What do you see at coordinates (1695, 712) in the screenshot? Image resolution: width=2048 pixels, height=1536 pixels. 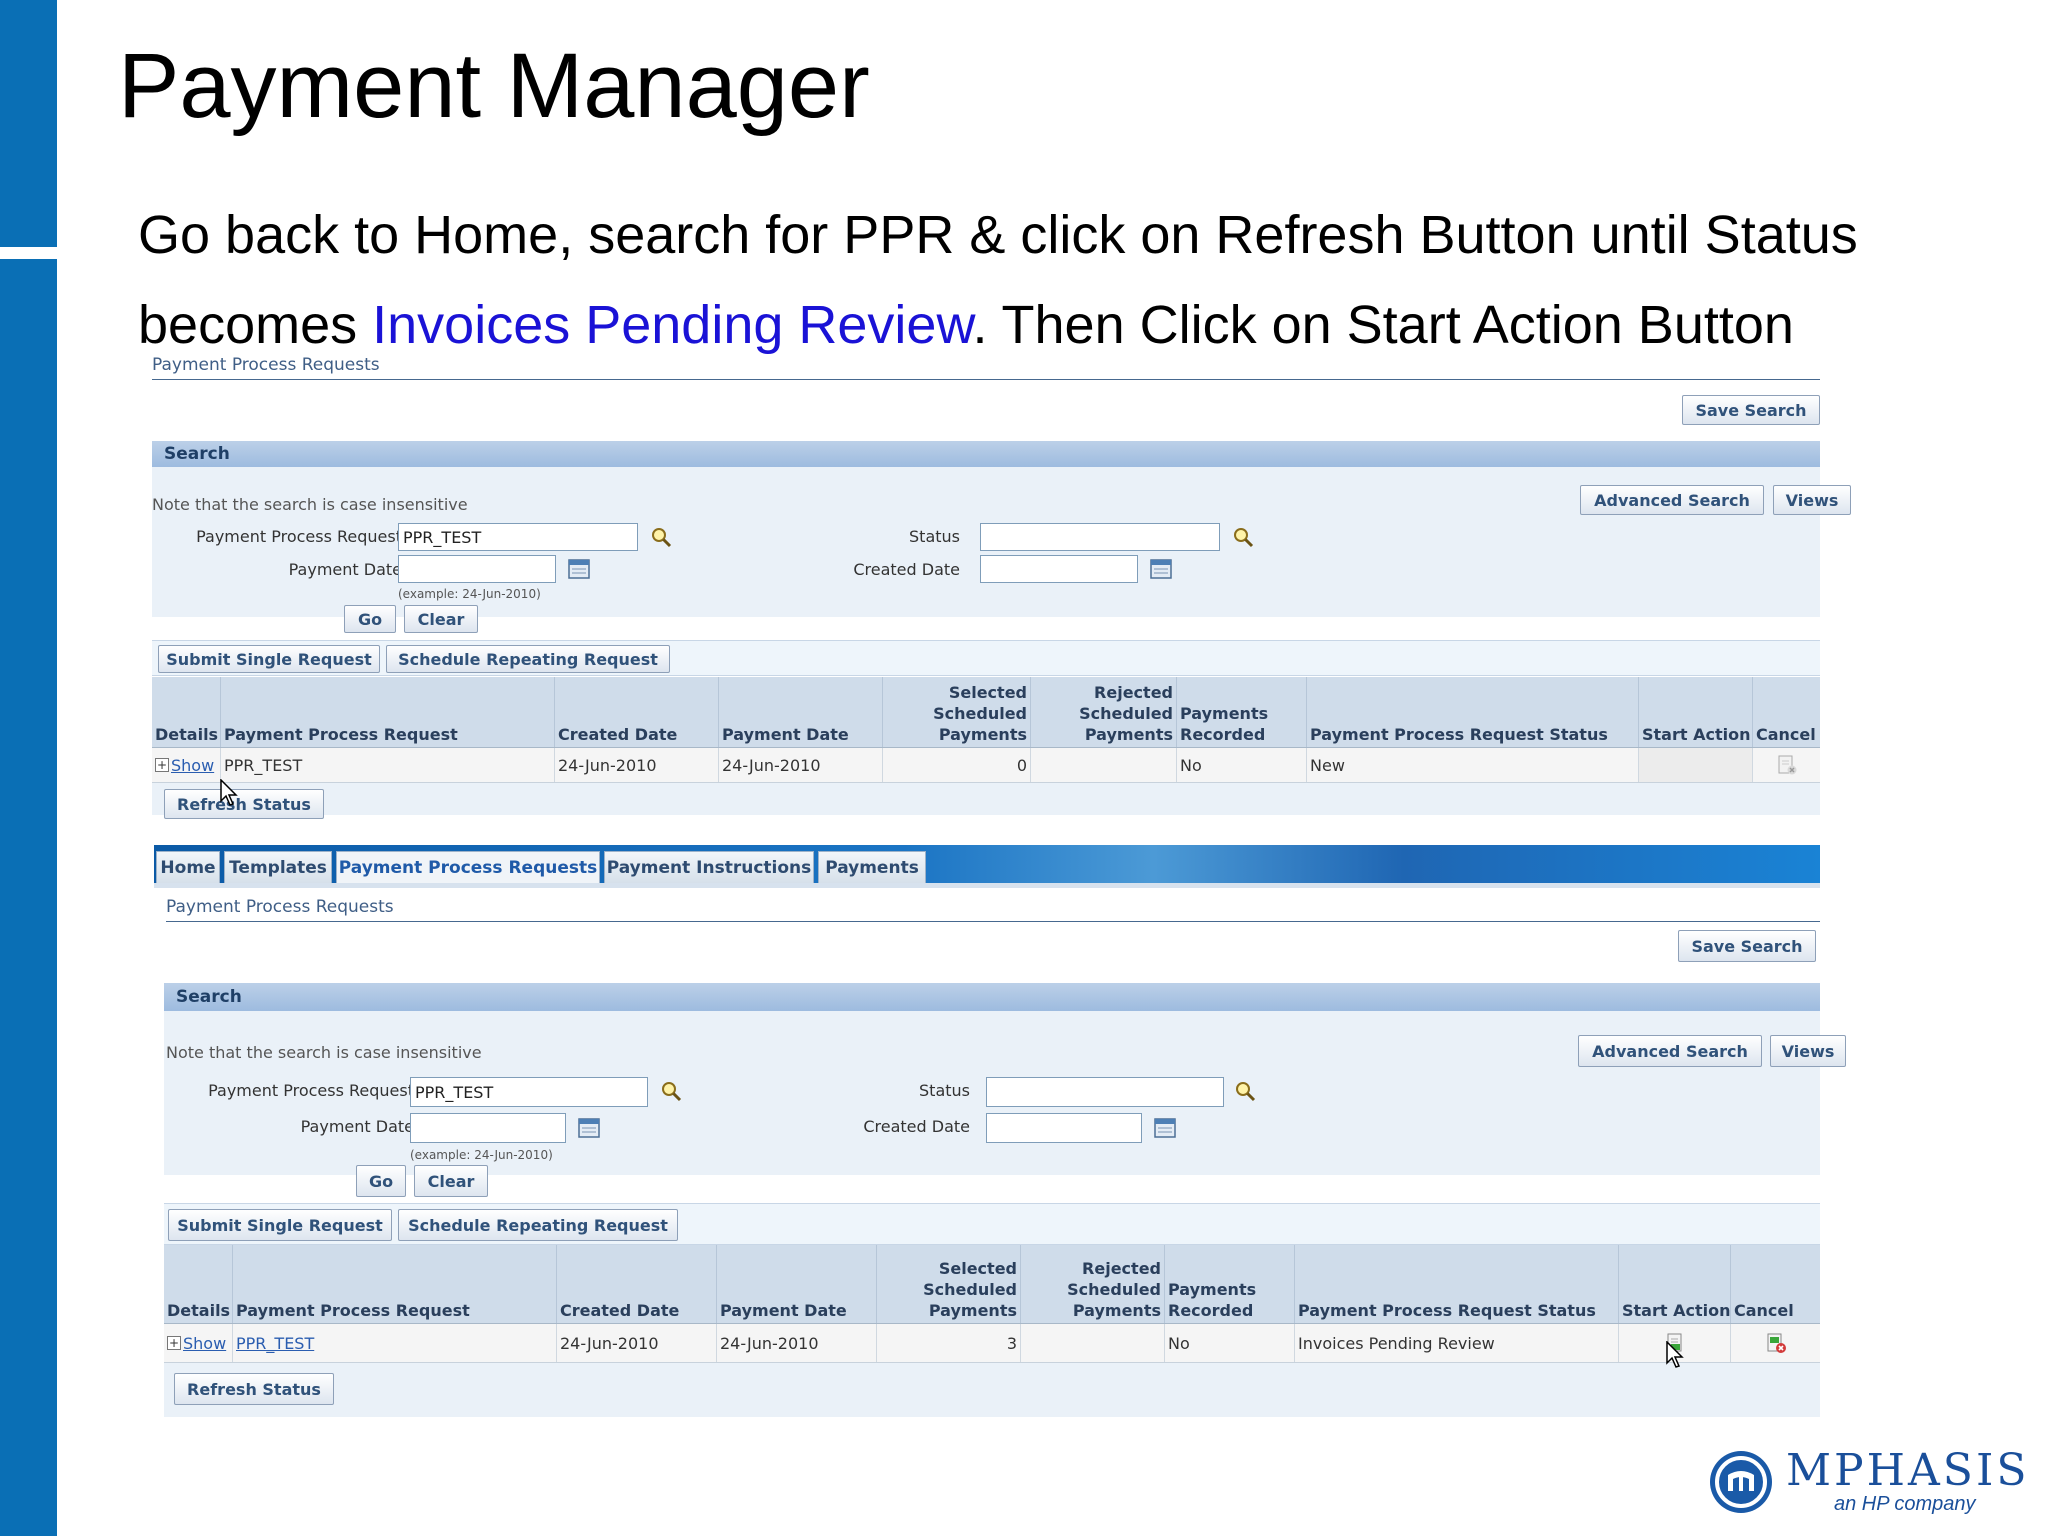 I see `column-header-start-action: Start Action` at bounding box center [1695, 712].